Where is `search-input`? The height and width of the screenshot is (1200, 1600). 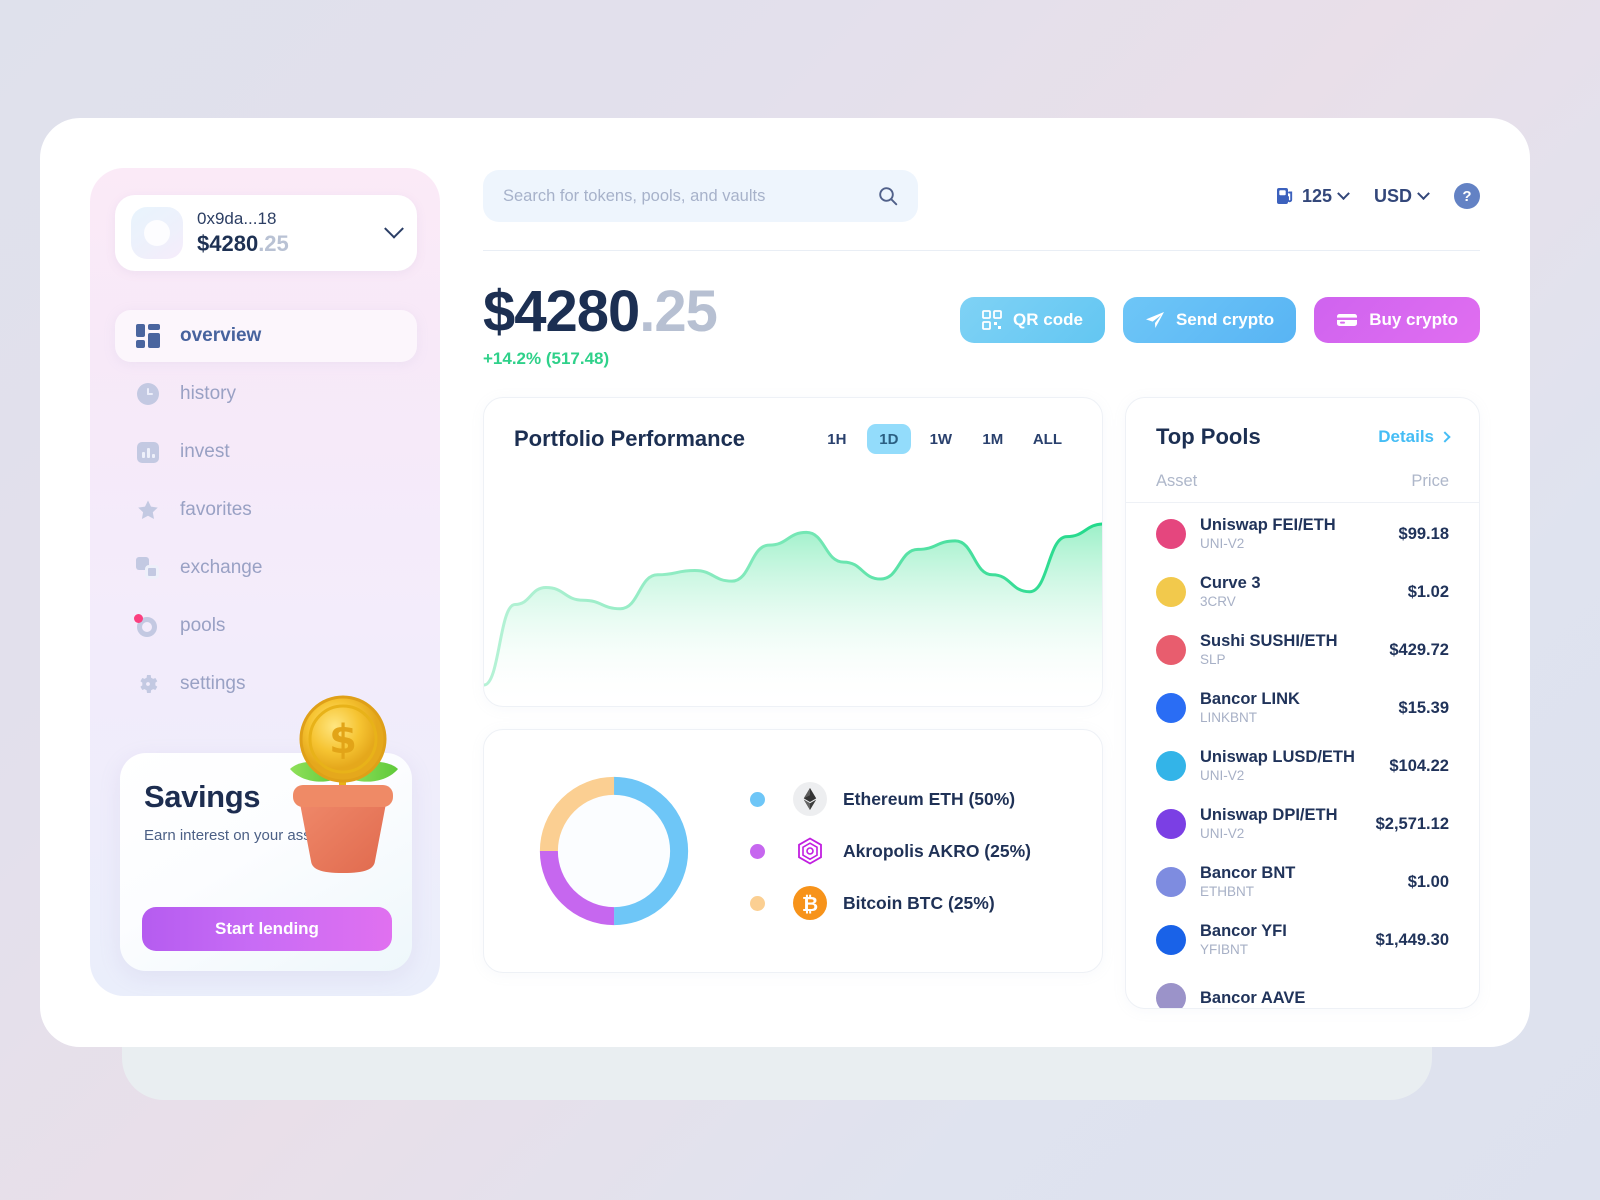
search-input is located at coordinates (690, 196).